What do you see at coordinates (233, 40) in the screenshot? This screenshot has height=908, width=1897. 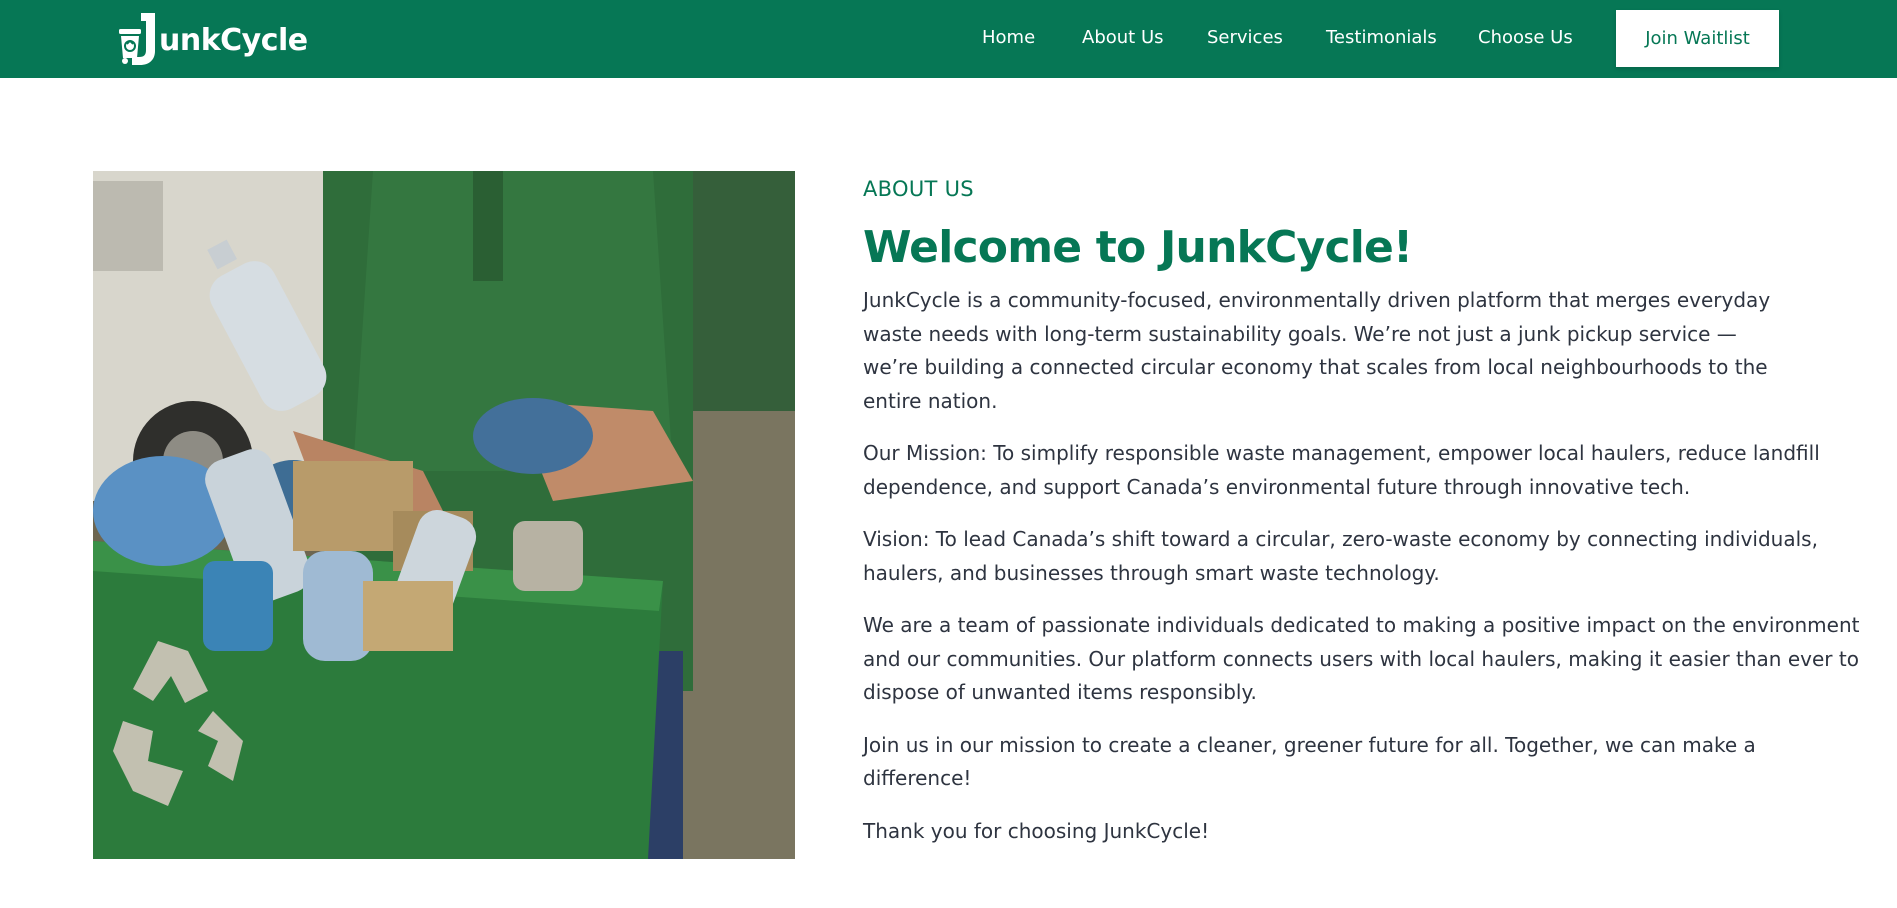 I see `logo-text: unkCycle` at bounding box center [233, 40].